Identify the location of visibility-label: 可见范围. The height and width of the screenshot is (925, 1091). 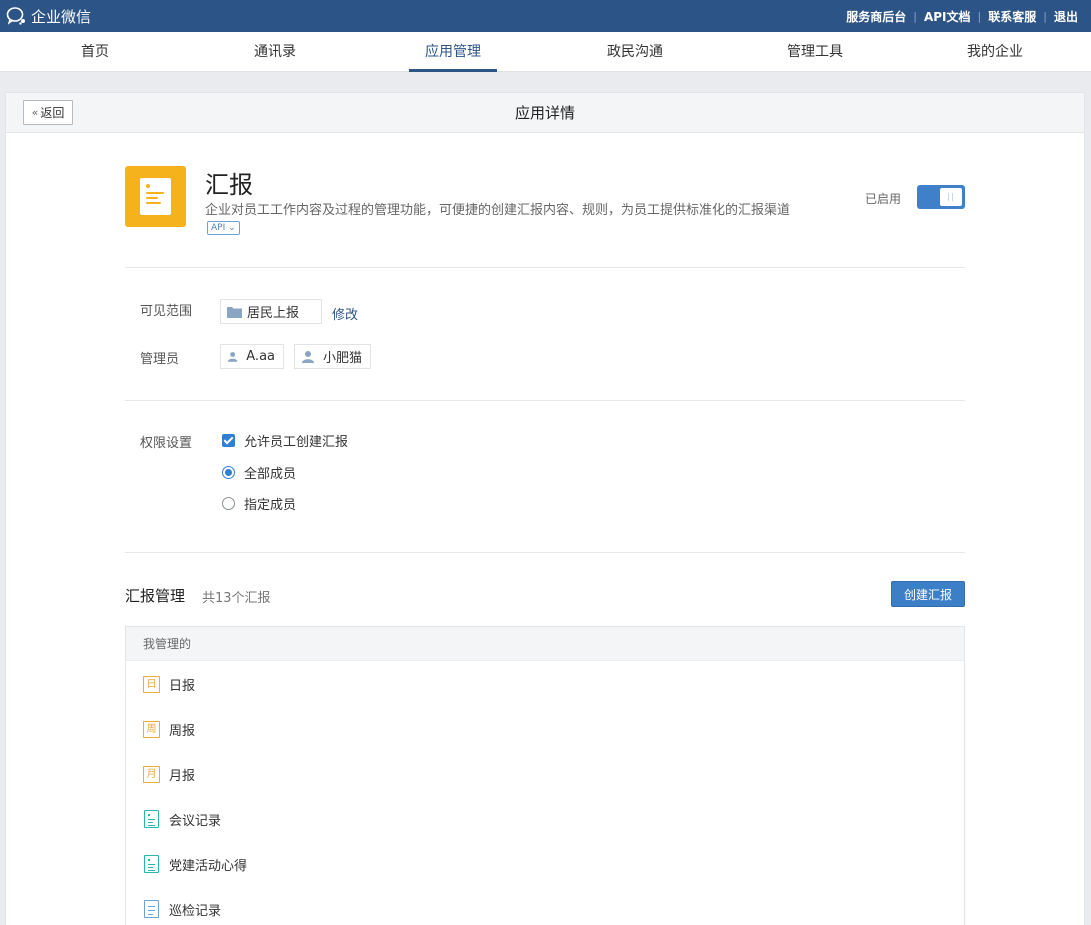
(166, 311).